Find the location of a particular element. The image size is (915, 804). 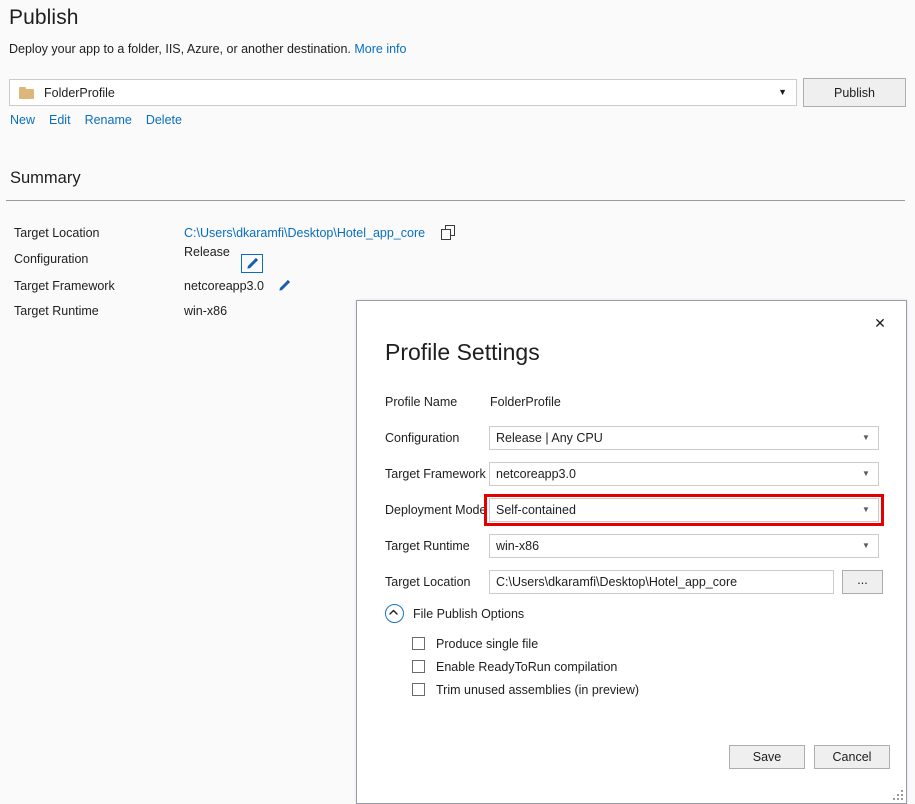

target-runtime-value: win-x86 is located at coordinates (518, 546).